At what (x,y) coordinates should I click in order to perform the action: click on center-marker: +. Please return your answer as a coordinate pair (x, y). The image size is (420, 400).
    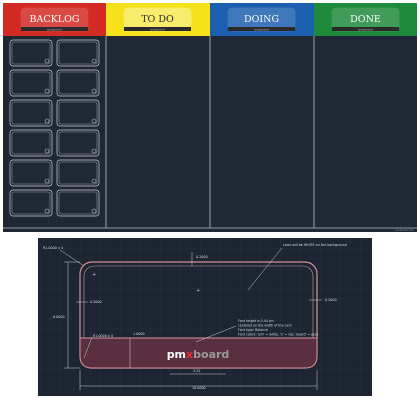
    Looking at the image, I should click on (198, 291).